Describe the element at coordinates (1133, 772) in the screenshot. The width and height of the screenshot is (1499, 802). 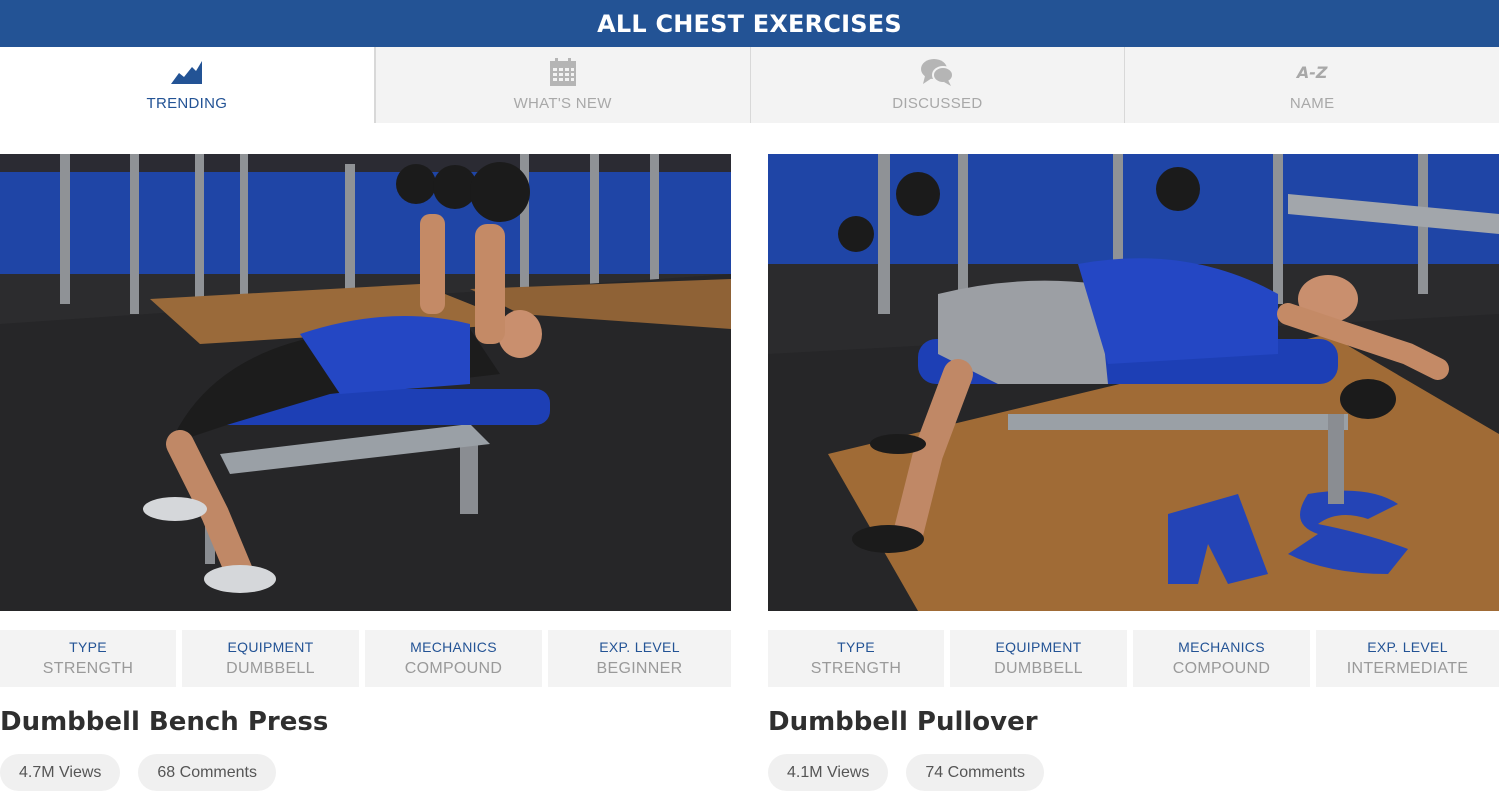
I see `exercise-meta: 4.1M Views 74 Comments` at that location.